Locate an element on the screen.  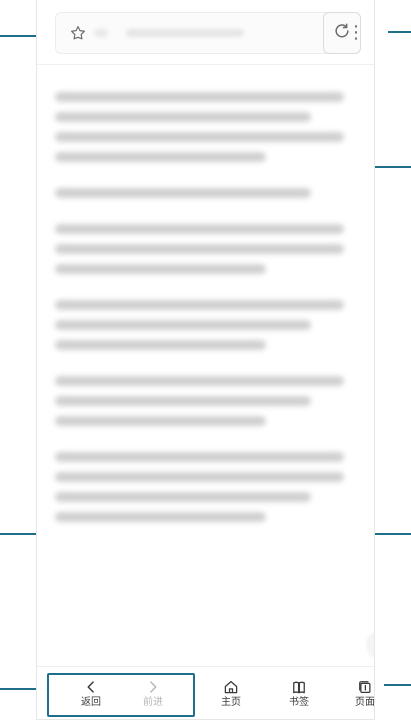
forward-label: 前进 is located at coordinates (153, 702).